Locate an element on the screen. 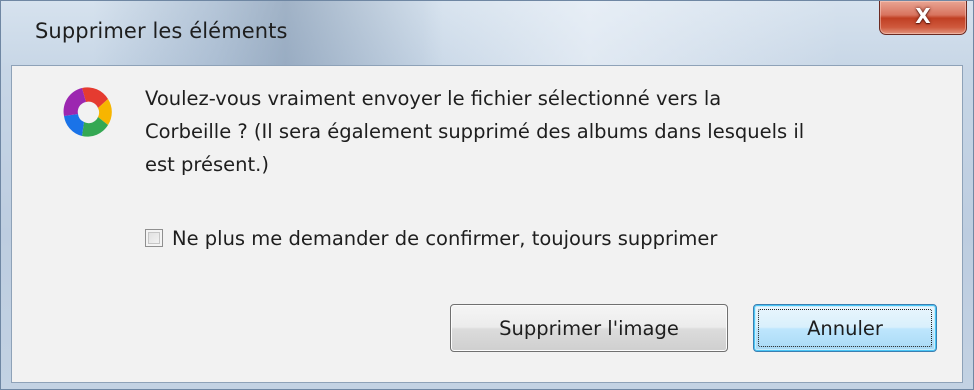  close-button: X is located at coordinates (923, 18).